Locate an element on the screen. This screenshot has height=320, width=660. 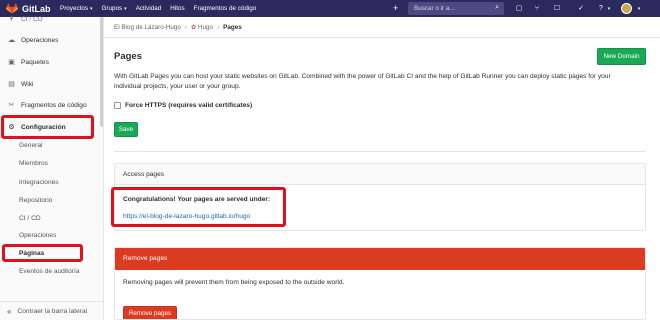
nav-projects-label: Proyectos is located at coordinates (74, 8).